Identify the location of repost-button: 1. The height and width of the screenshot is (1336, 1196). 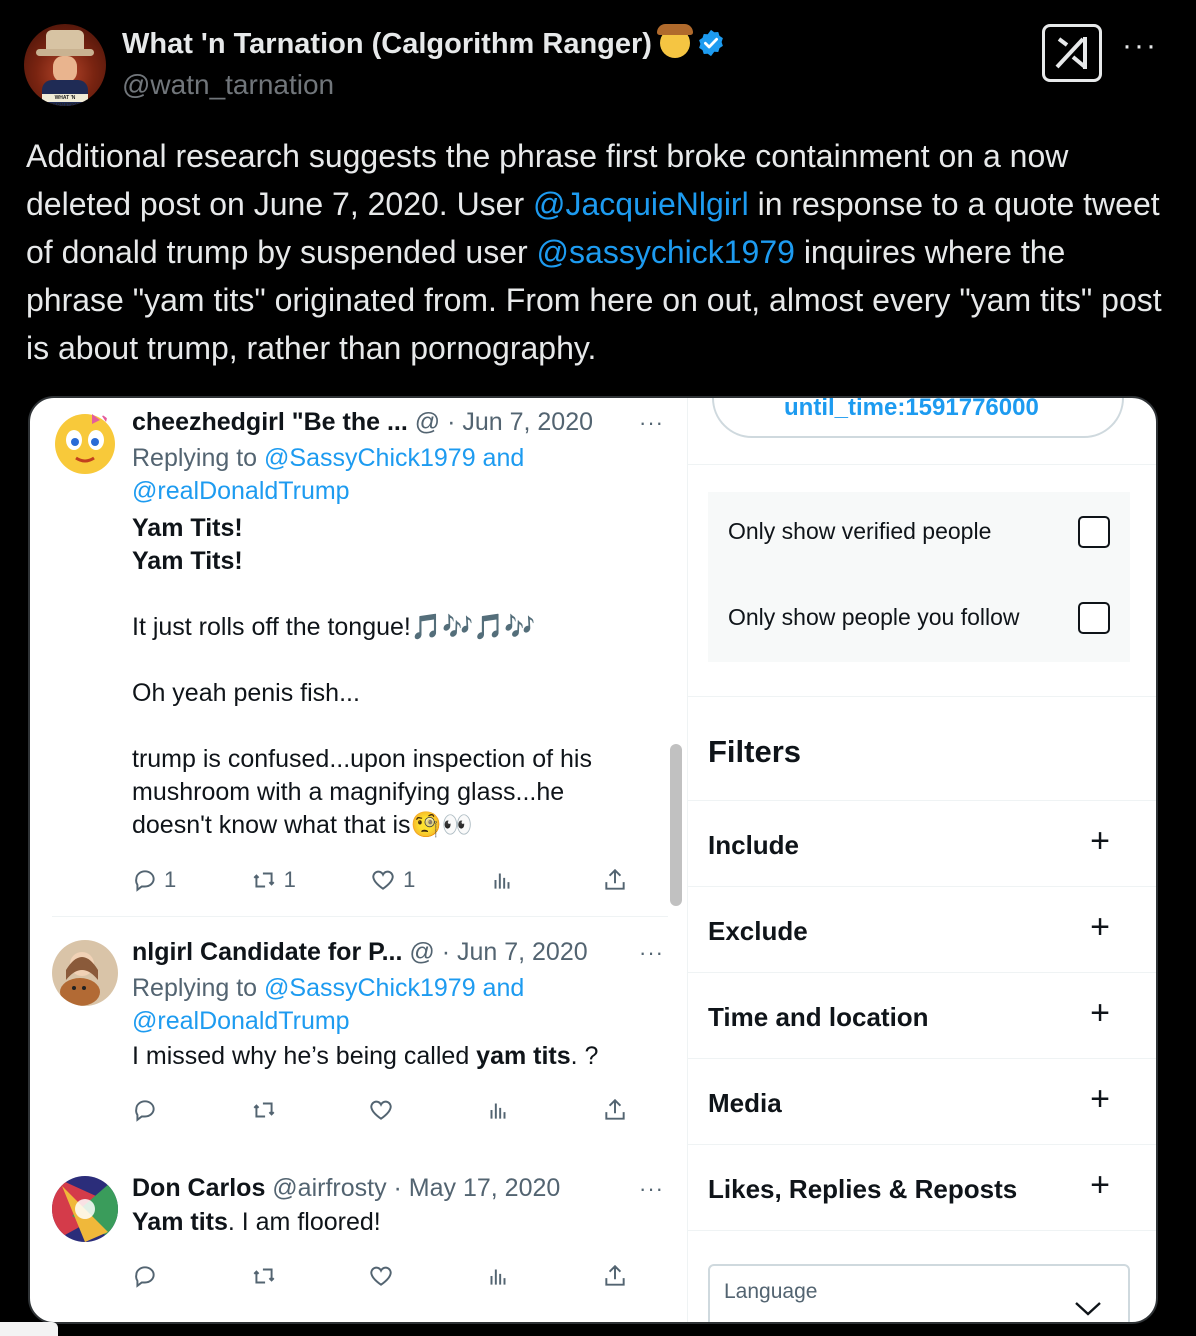
(273, 880).